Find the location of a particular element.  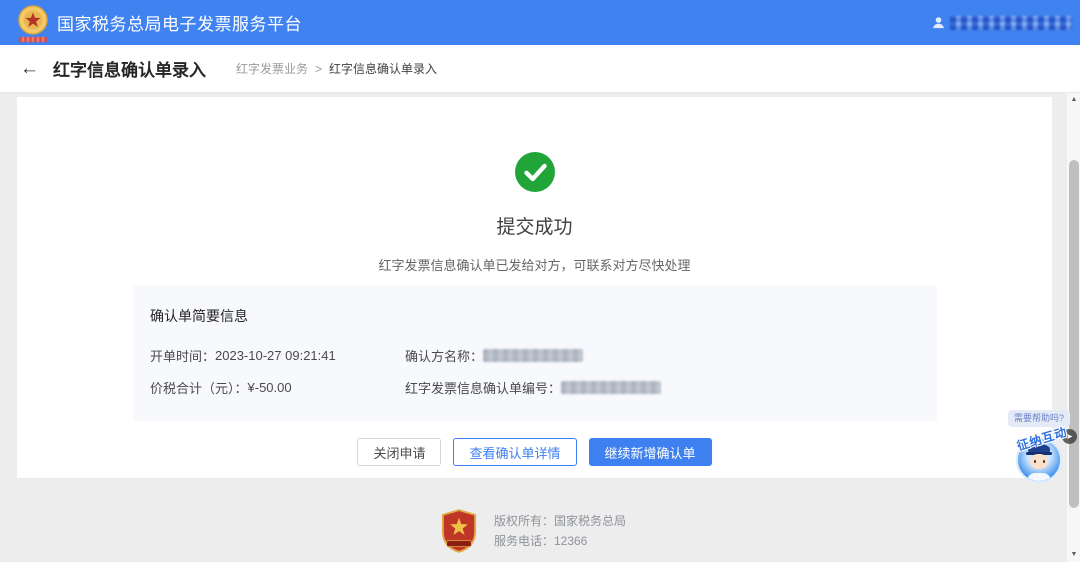

avatar-eye-left is located at coordinates (1035, 461).